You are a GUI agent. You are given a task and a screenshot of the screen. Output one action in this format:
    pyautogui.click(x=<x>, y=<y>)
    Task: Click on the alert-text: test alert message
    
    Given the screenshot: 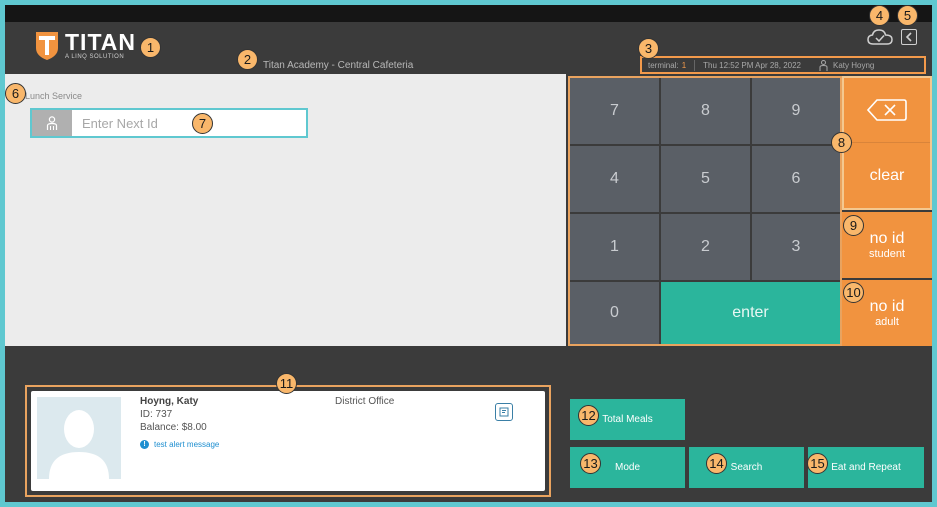 What is the action you would take?
    pyautogui.click(x=187, y=444)
    